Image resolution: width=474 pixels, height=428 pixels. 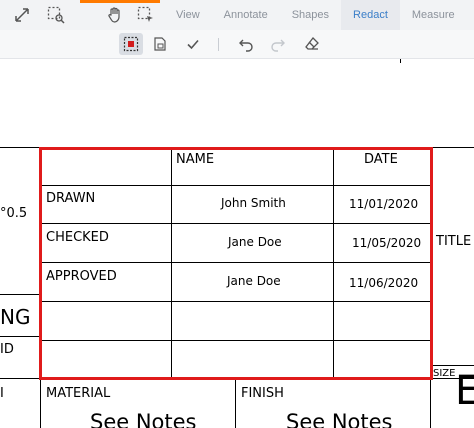 I want to click on left-label-fragment: I, so click(x=2, y=393).